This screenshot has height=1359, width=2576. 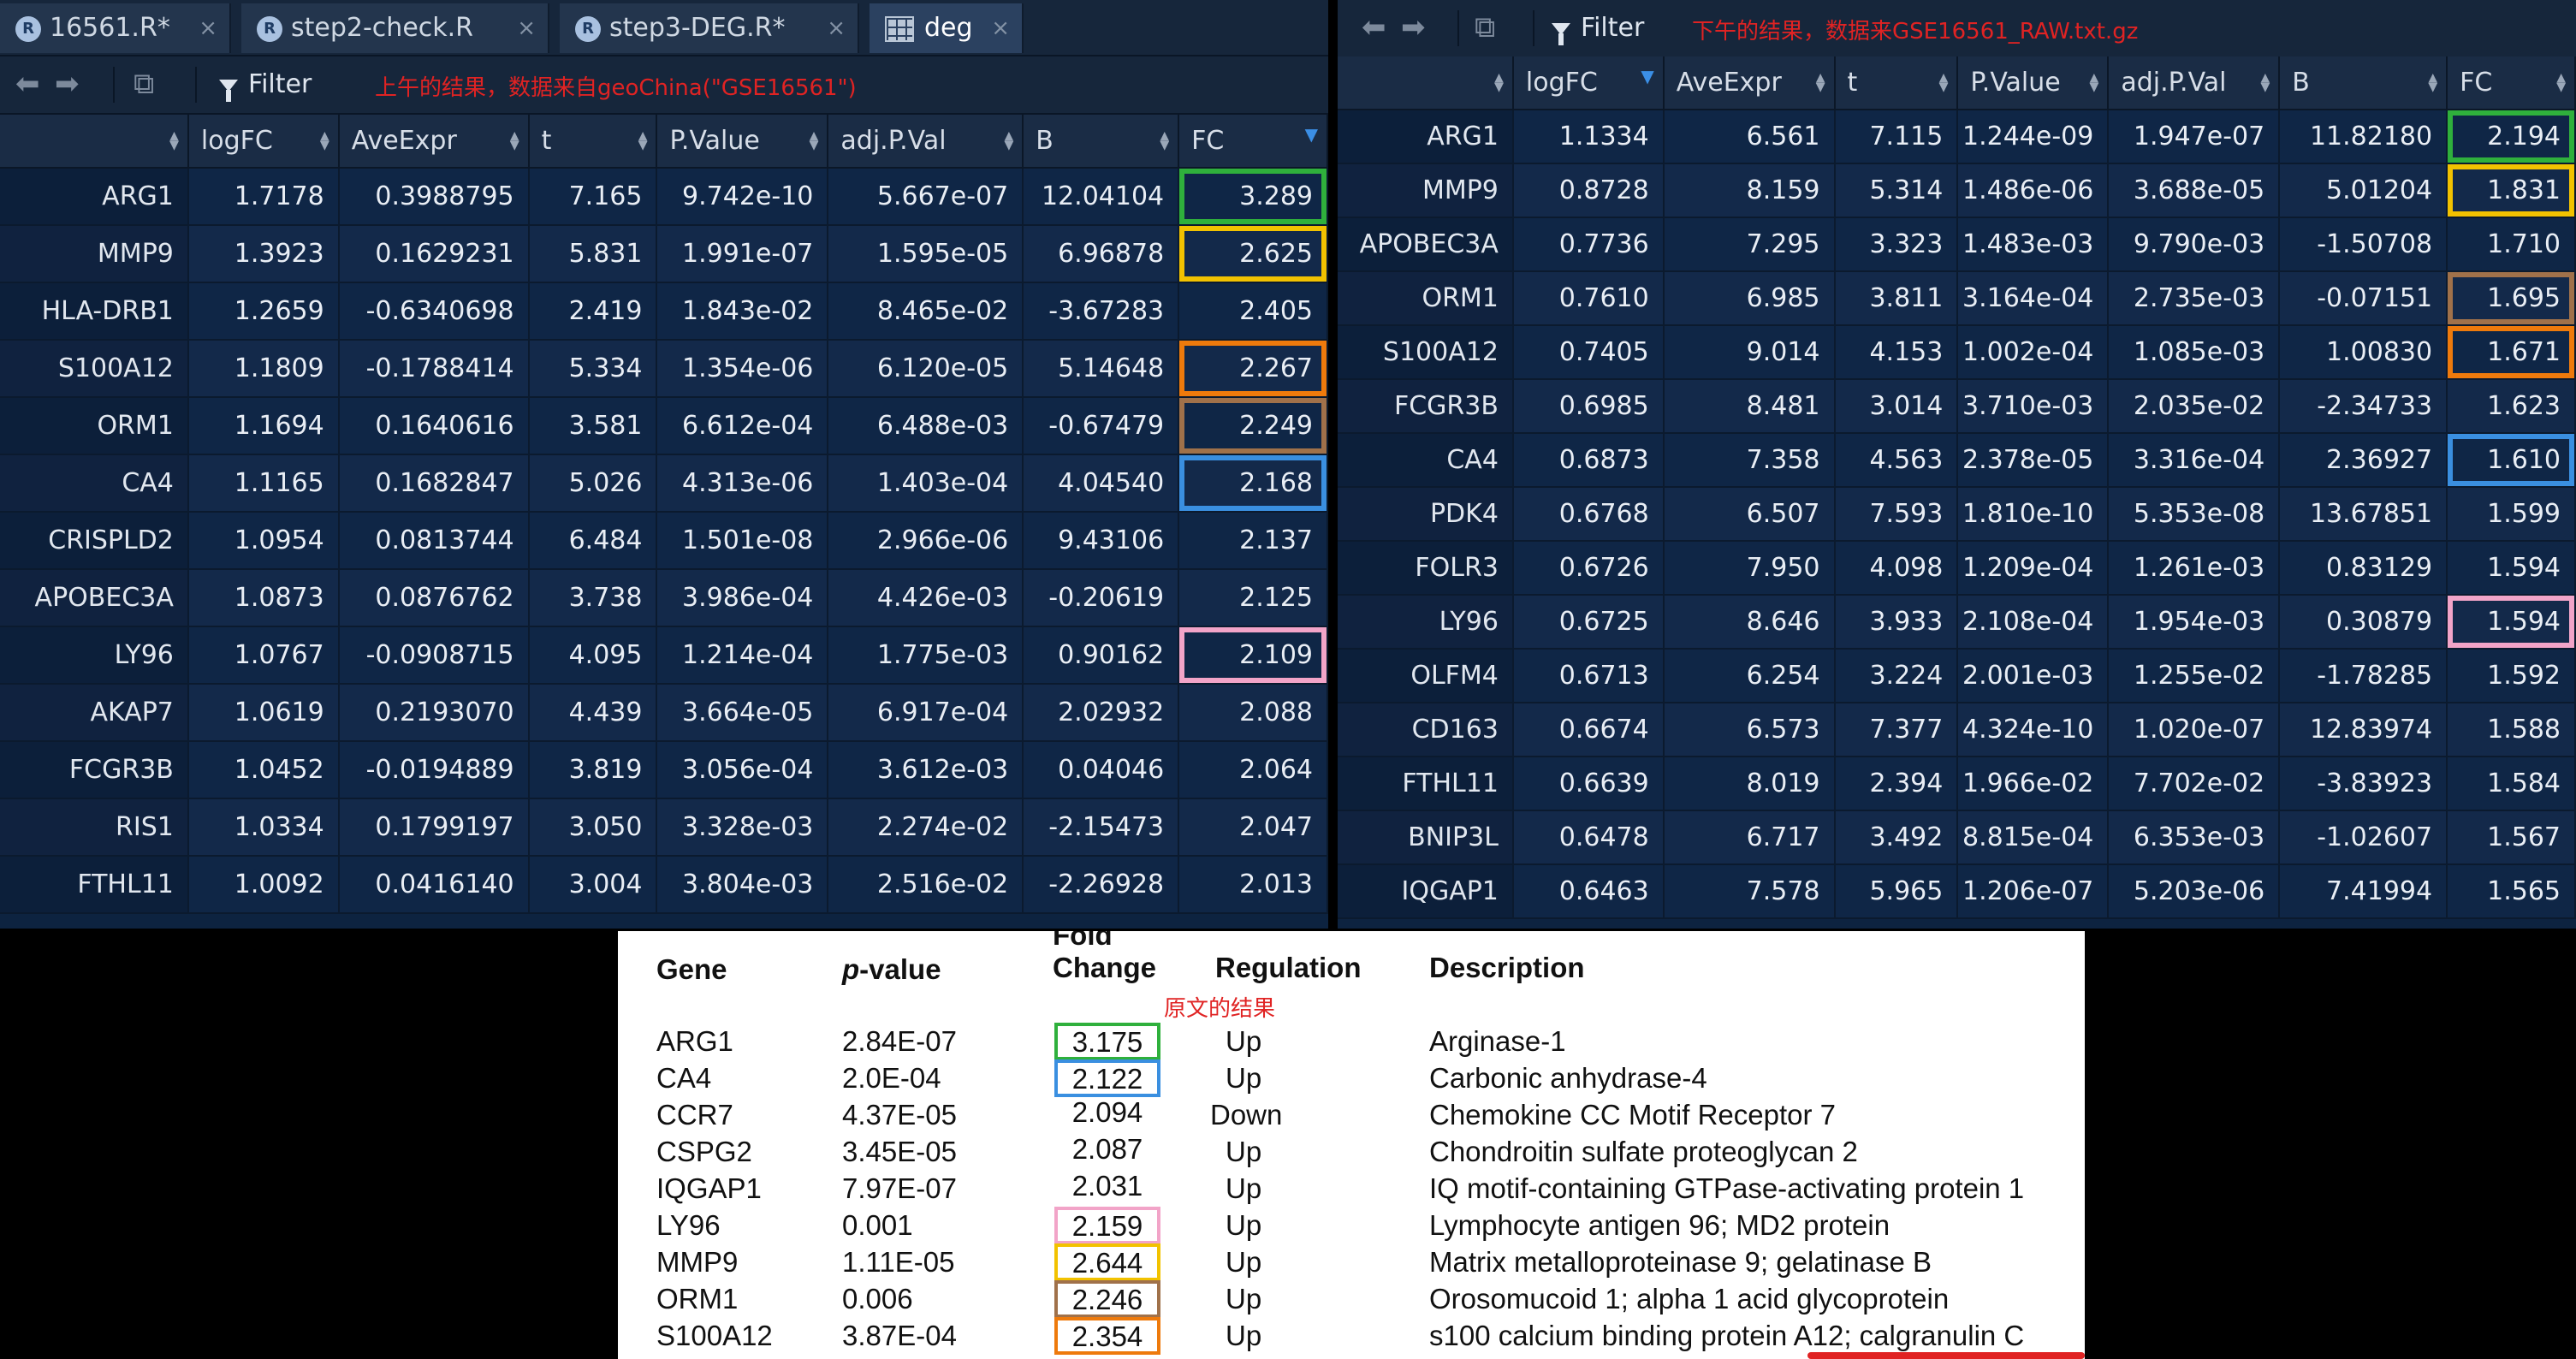 I want to click on column-header-fc: FC ▼, so click(x=1253, y=142).